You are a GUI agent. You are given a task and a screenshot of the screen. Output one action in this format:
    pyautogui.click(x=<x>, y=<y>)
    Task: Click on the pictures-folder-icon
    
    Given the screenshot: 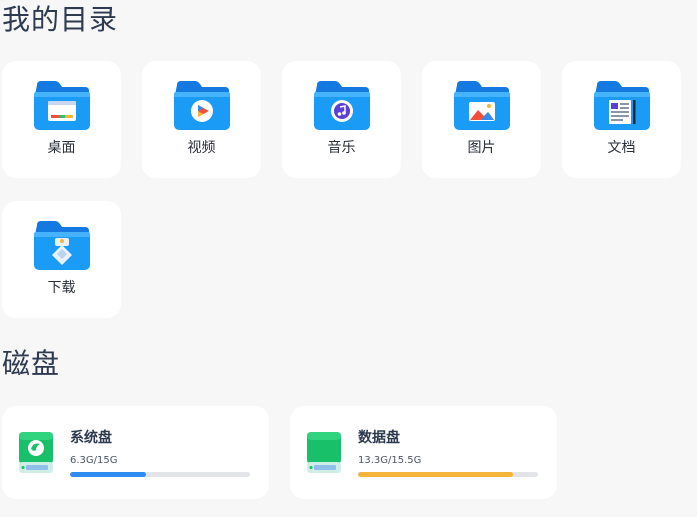 What is the action you would take?
    pyautogui.click(x=482, y=105)
    